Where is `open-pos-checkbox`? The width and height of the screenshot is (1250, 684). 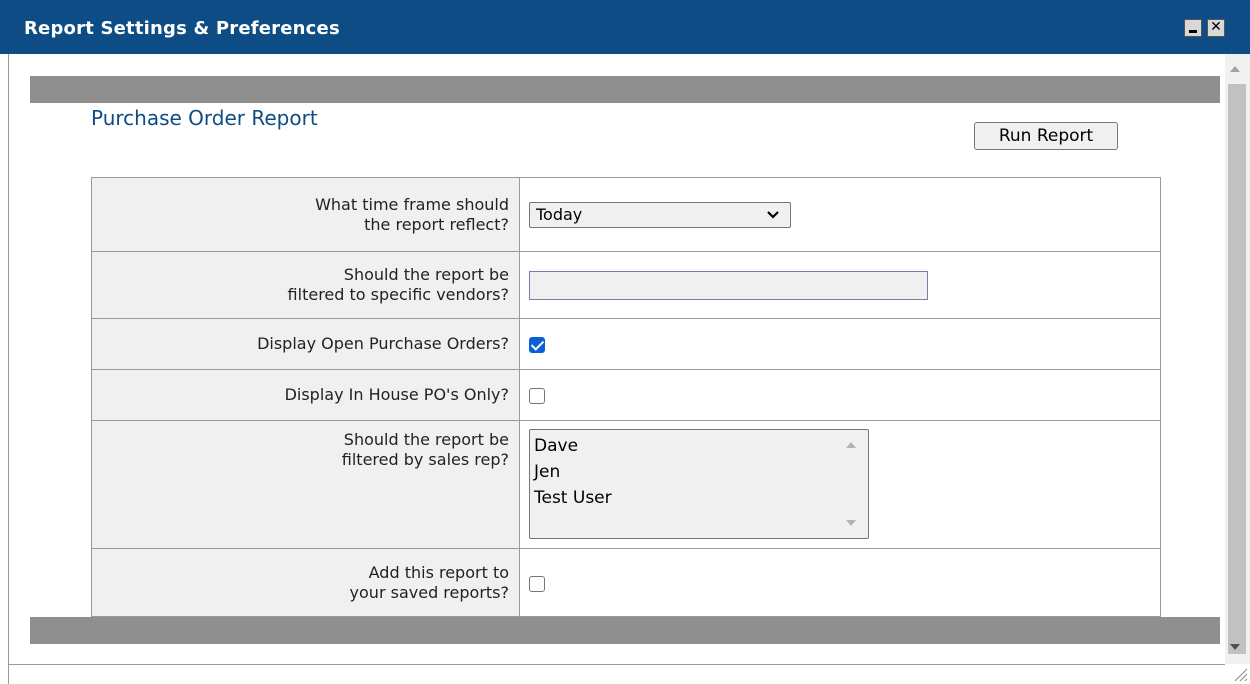
open-pos-checkbox is located at coordinates (537, 345).